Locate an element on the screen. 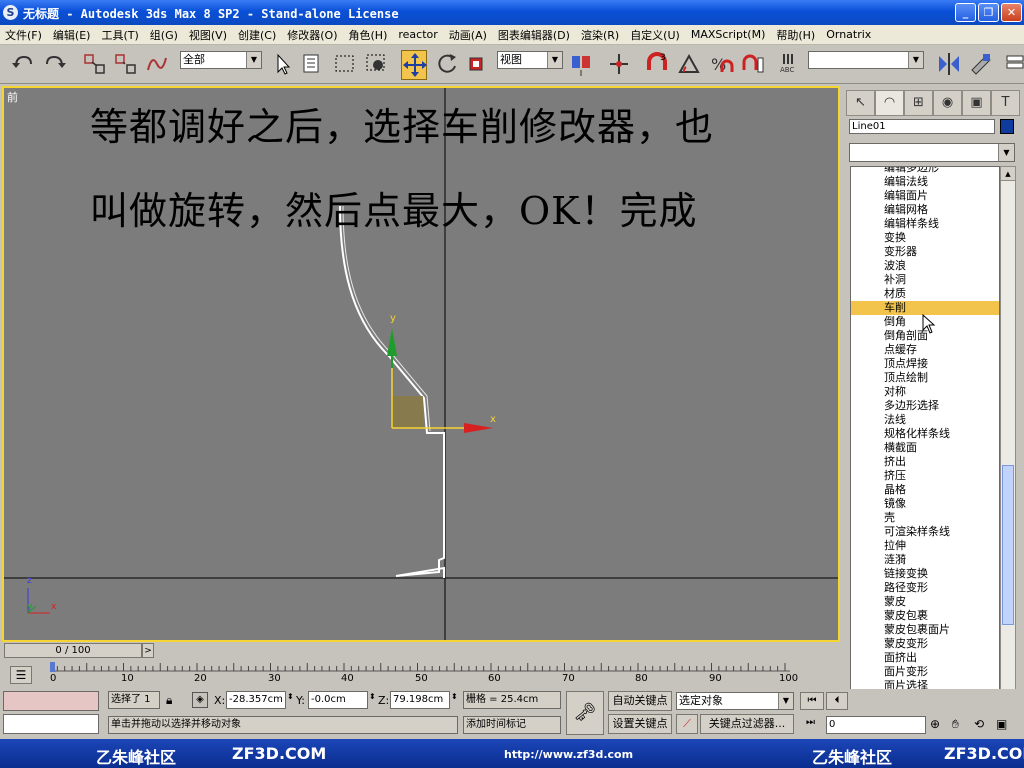  list-item: 晶格 is located at coordinates (925, 490).